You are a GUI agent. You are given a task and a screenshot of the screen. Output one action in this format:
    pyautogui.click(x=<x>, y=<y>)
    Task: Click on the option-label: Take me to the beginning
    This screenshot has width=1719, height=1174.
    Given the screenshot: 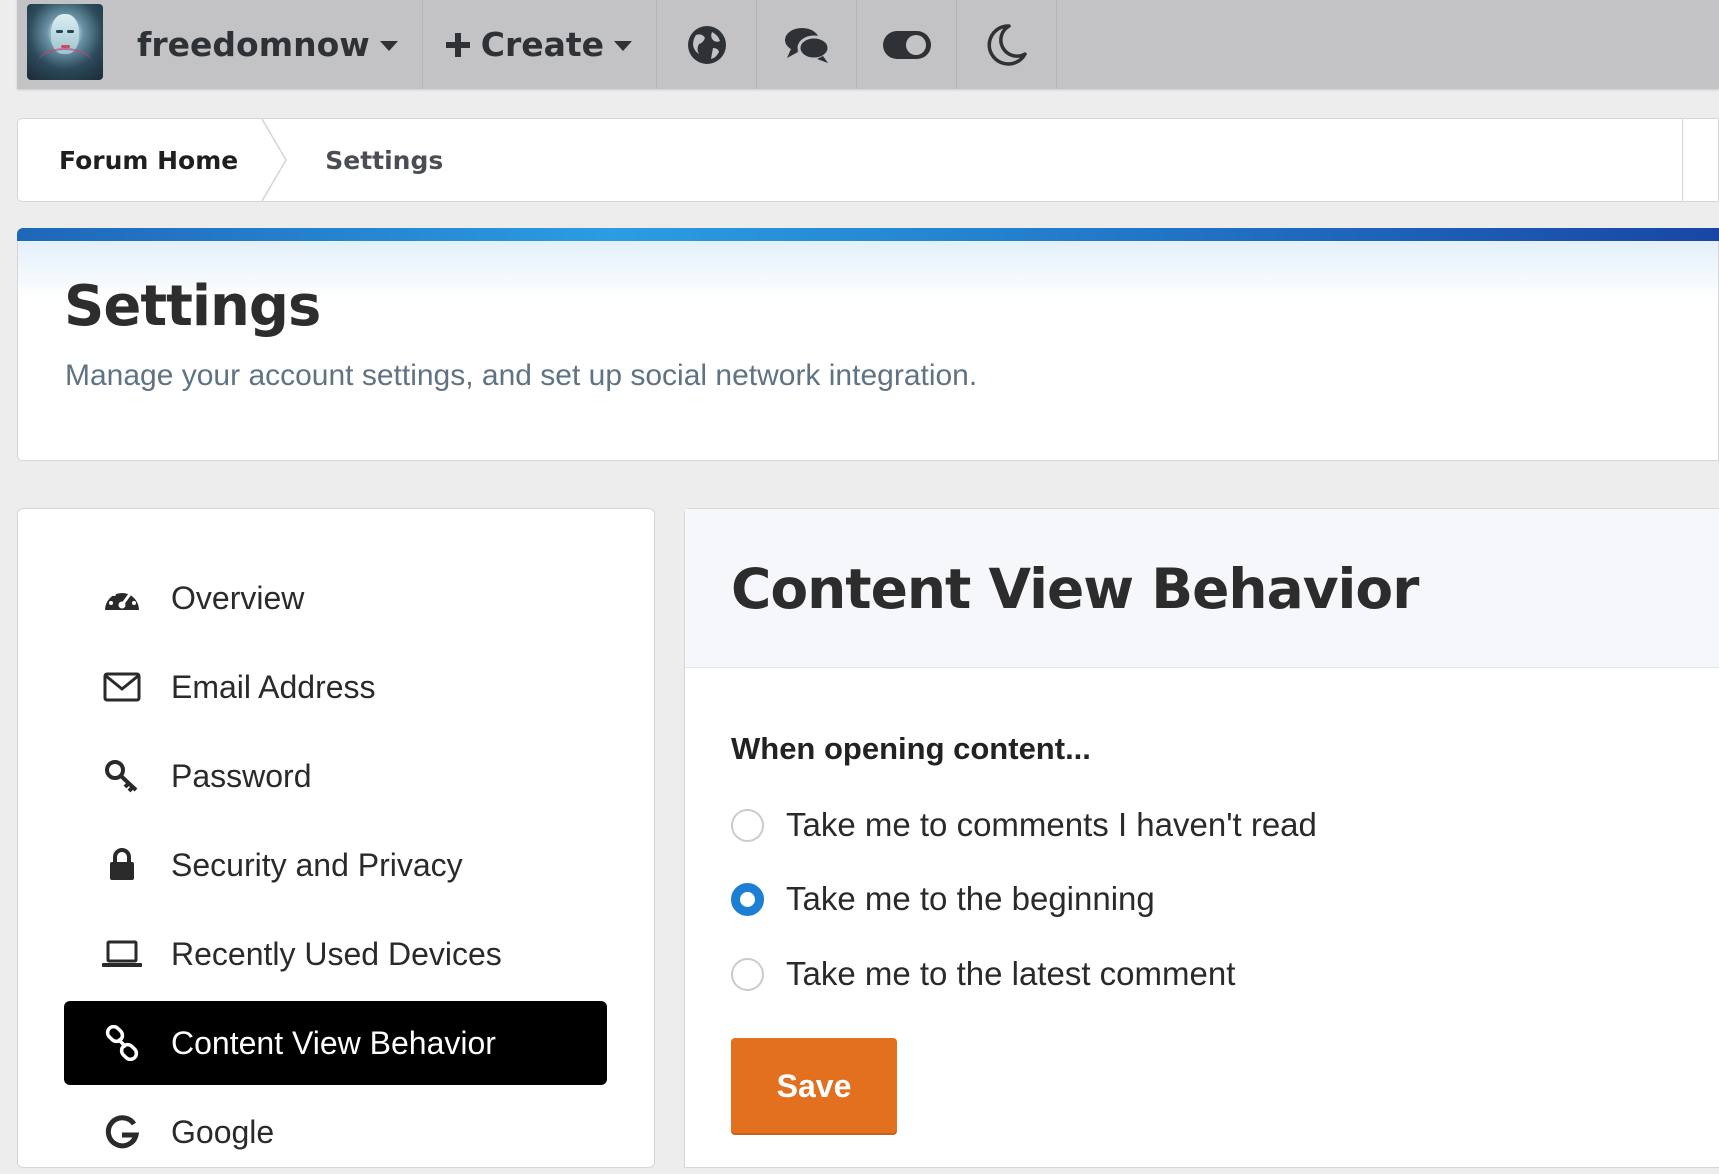 What is the action you would take?
    pyautogui.click(x=970, y=898)
    